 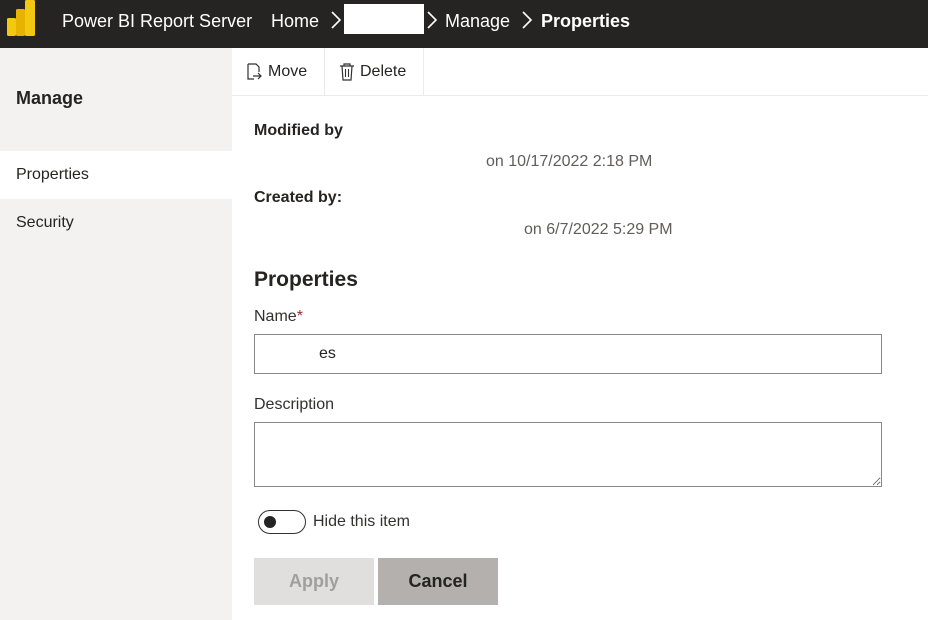 I want to click on description-label: Description, so click(x=294, y=404).